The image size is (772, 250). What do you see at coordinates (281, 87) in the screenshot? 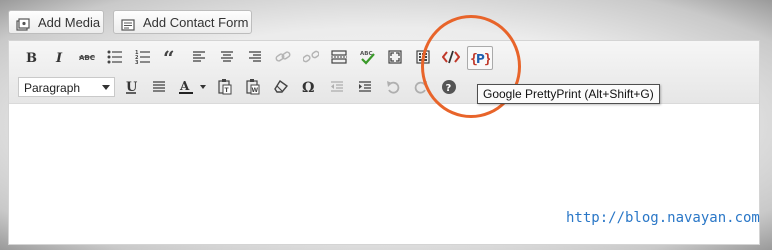
I see `clear-formatting-icon` at bounding box center [281, 87].